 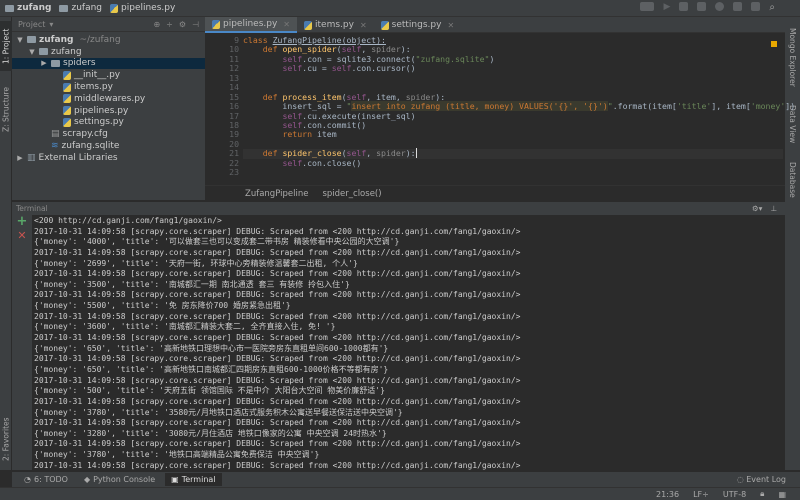 What do you see at coordinates (383, 68) in the screenshot?
I see `code-token: .con.cursor()` at bounding box center [383, 68].